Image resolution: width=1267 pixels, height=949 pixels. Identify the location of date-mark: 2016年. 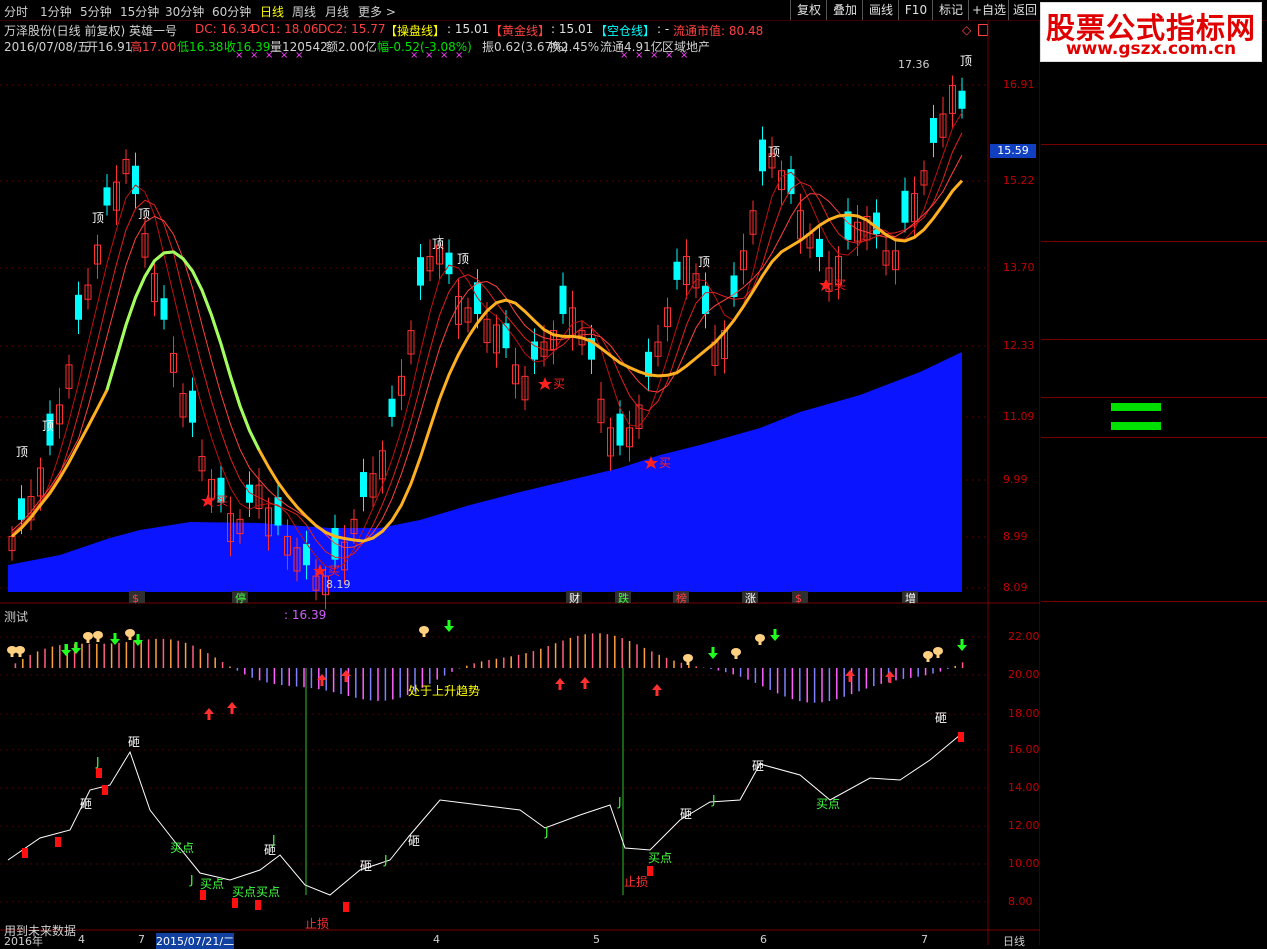
(23, 941).